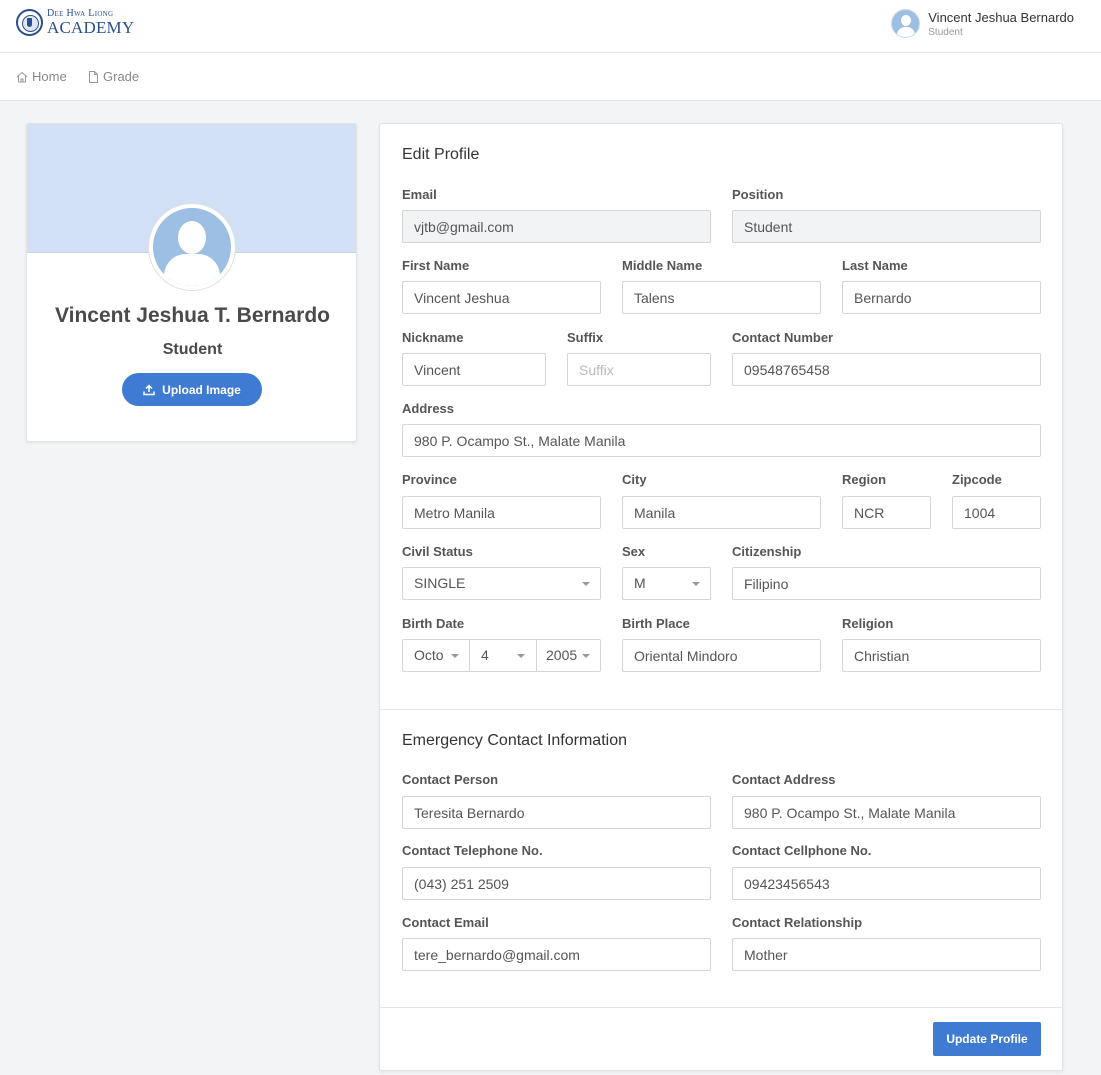 This screenshot has height=1075, width=1101. What do you see at coordinates (192, 247) in the screenshot?
I see `profile-avatar-icon` at bounding box center [192, 247].